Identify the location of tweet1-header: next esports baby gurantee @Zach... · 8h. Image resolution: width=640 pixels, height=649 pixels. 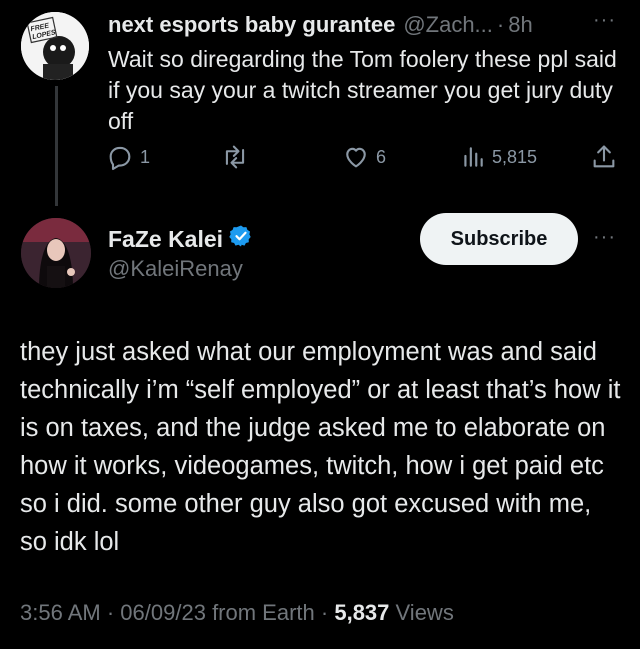
(320, 25).